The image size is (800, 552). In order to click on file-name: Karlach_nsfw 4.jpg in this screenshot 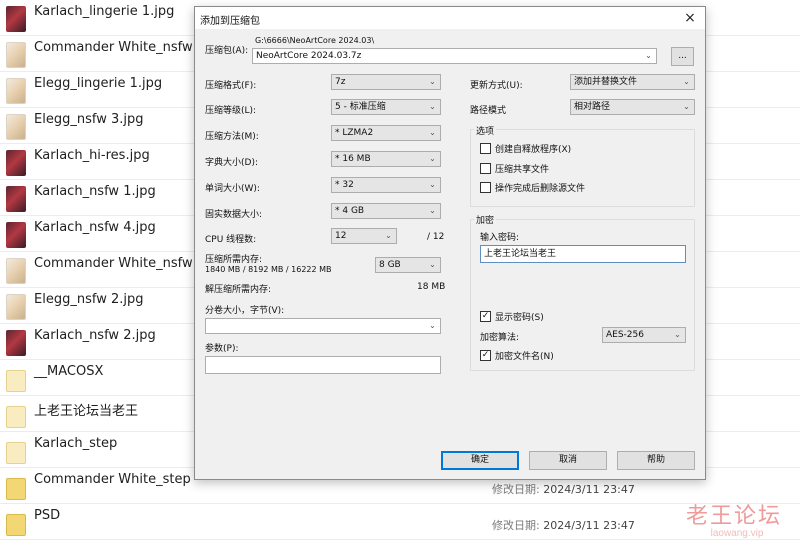, I will do `click(95, 227)`.